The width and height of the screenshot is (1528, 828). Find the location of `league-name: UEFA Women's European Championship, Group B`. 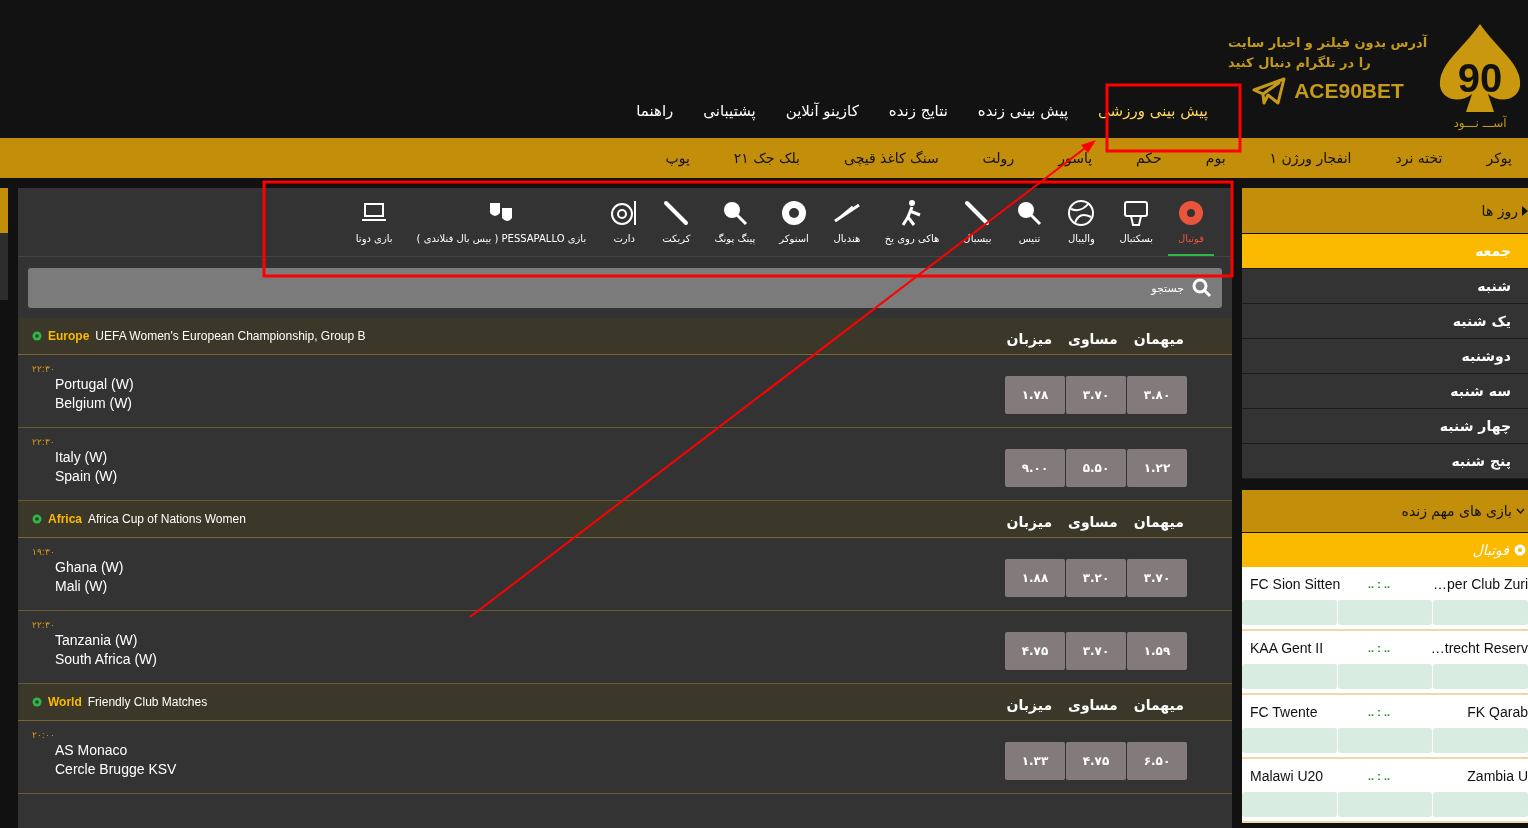

league-name: UEFA Women's European Championship, Group B is located at coordinates (230, 336).